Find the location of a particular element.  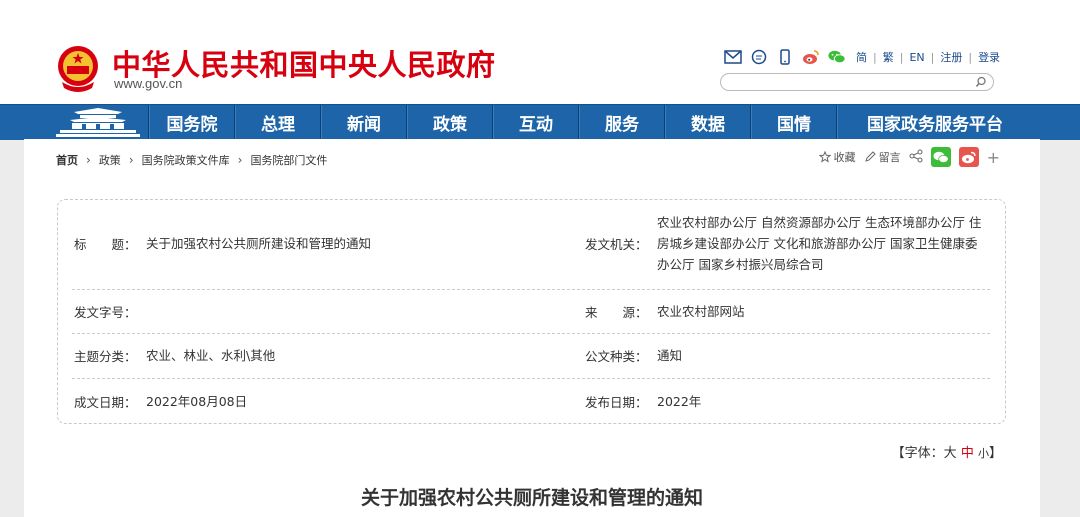

font-size-selector: 【字体：大 中 小】 is located at coordinates (946, 453).